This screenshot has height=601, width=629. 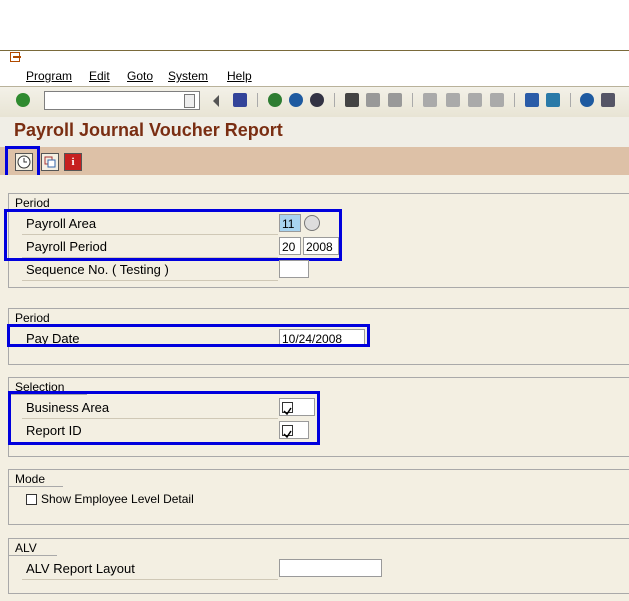 I want to click on first-page-icon, so click(x=430, y=100).